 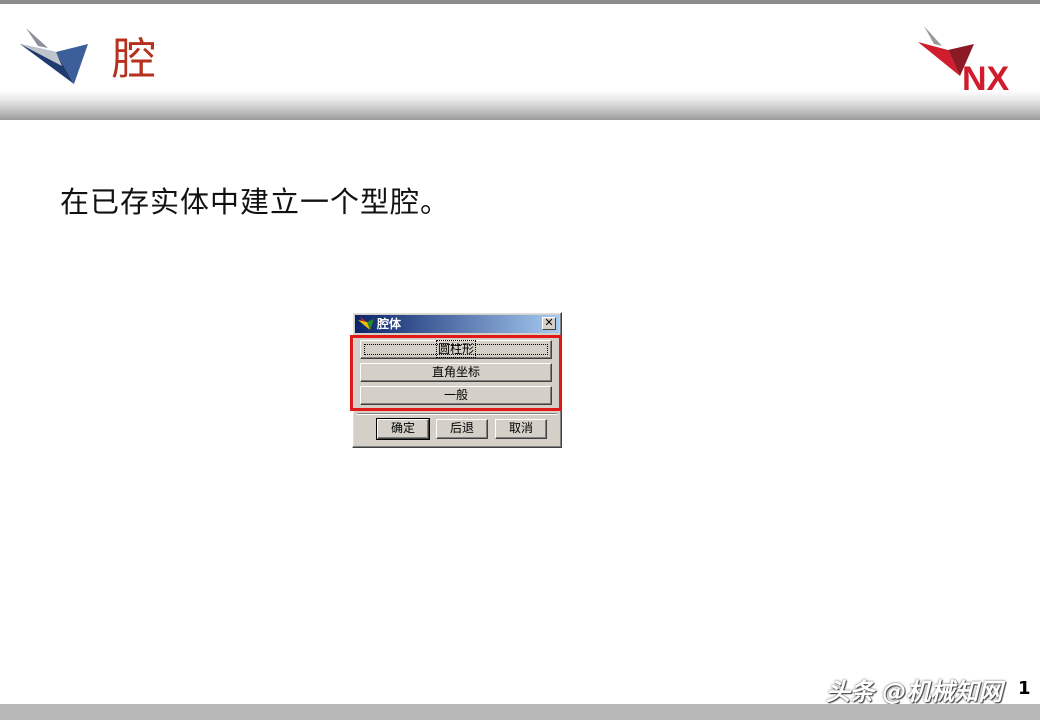 What do you see at coordinates (986, 77) in the screenshot?
I see `svg-text: NX` at bounding box center [986, 77].